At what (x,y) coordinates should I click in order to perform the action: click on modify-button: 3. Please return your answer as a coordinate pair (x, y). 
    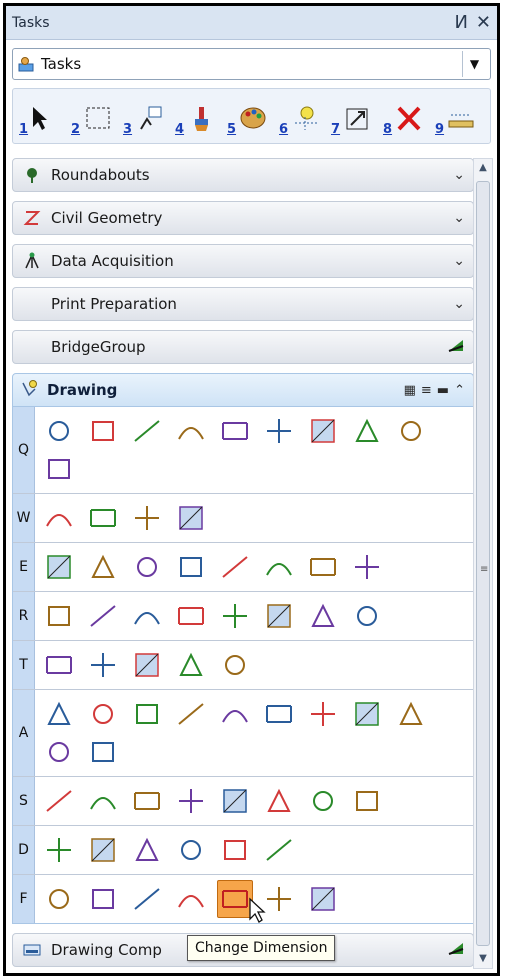
    Looking at the image, I should click on (147, 118).